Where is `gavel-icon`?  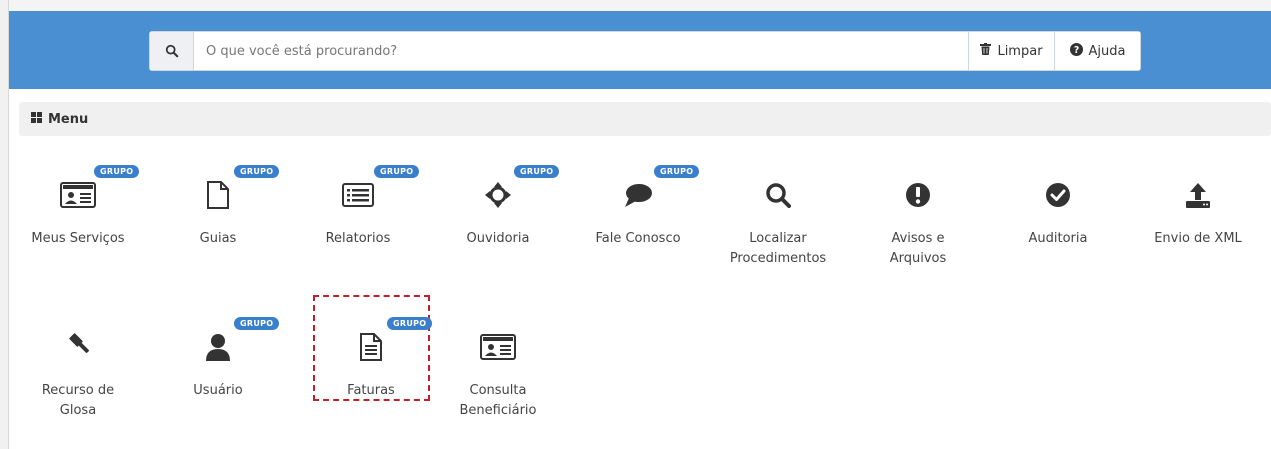 gavel-icon is located at coordinates (78, 349).